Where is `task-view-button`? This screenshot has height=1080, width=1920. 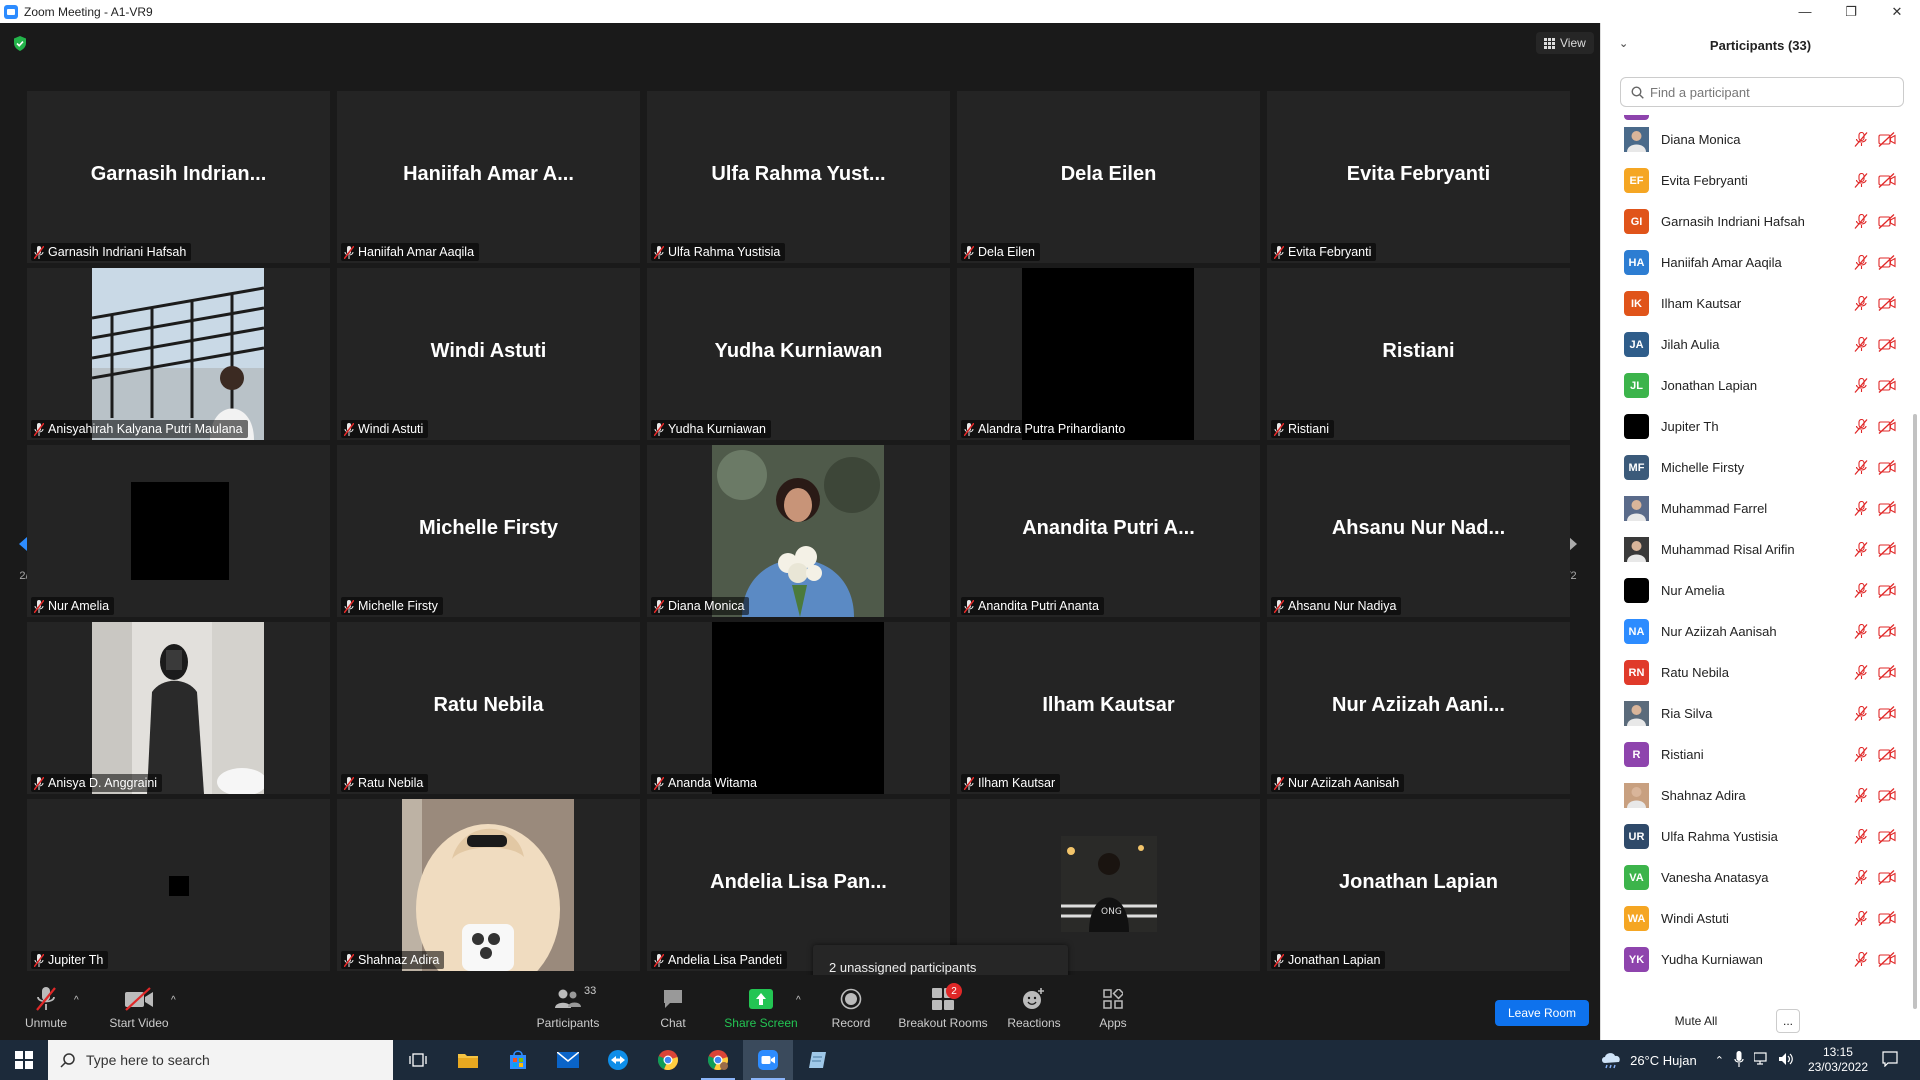
task-view-button is located at coordinates (418, 1060).